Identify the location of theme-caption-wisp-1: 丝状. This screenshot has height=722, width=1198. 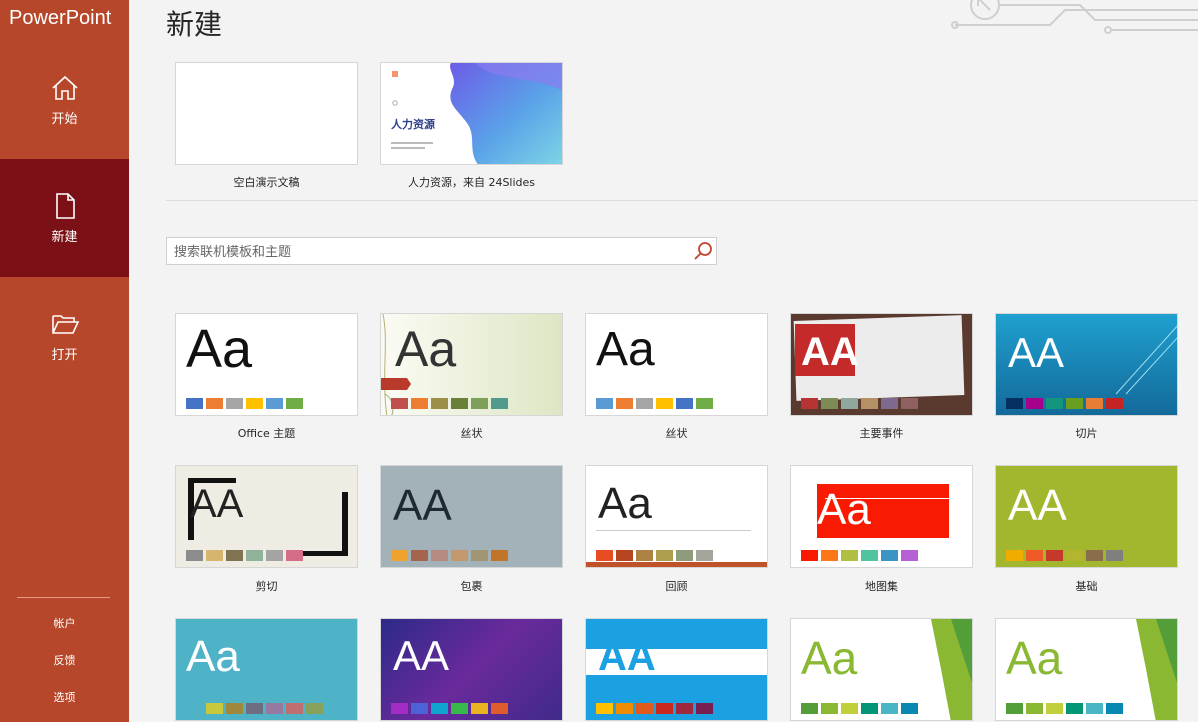
(471, 433).